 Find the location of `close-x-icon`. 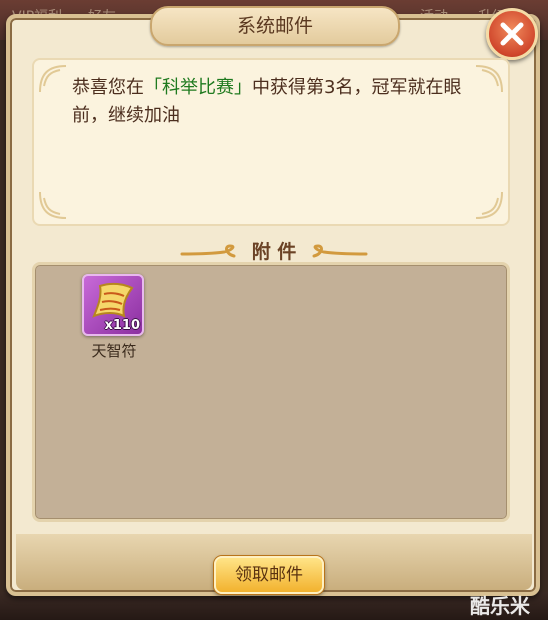

close-x-icon is located at coordinates (512, 34).